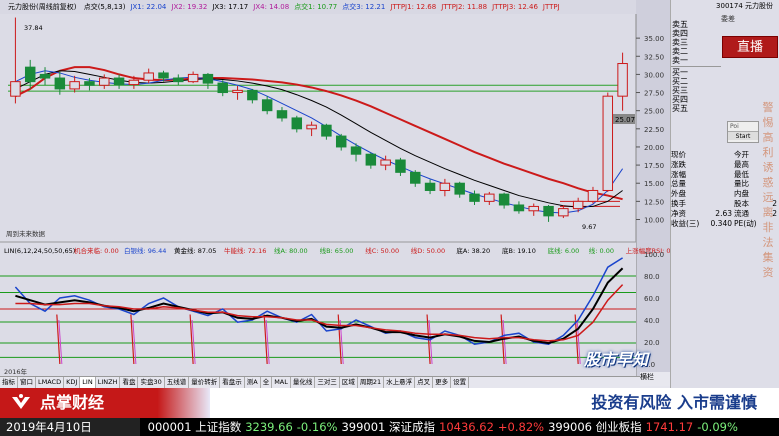 The height and width of the screenshot is (436, 779). Describe the element at coordinates (696, 66) in the screenshot. I see `order-book-rows: 卖五 卖四 卖三 卖二 卖一 买一 买二 买三 买四 买五` at that location.